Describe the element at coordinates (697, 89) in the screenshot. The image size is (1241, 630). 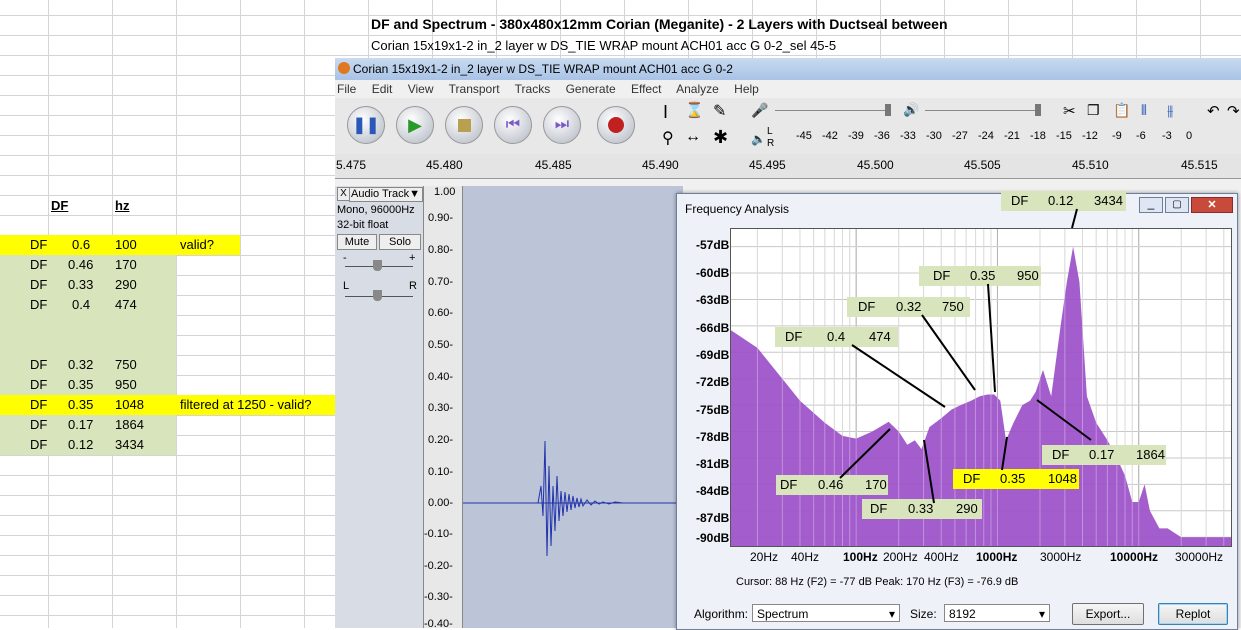
I see `menu-analyze: Analyze` at that location.